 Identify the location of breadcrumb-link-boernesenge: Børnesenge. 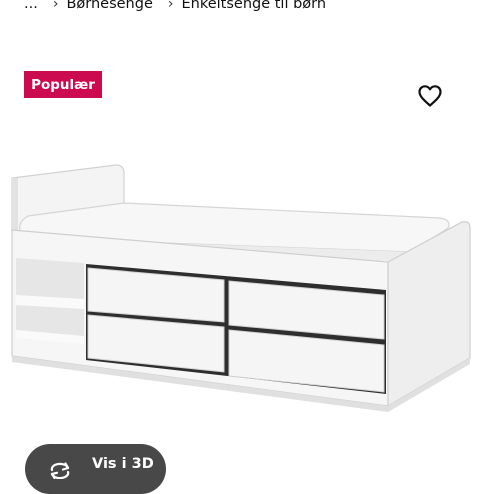
(109, 6).